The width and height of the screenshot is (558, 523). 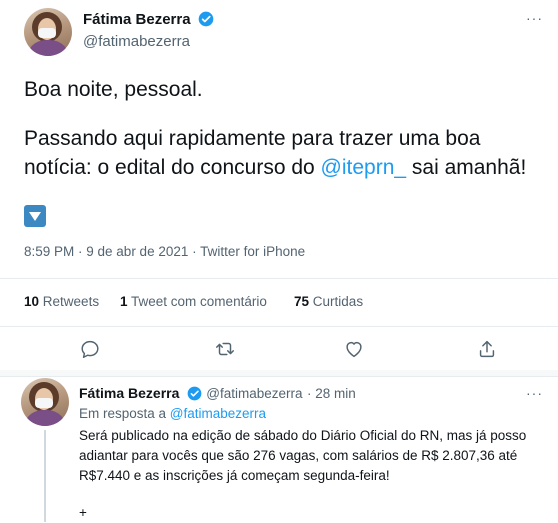 I want to click on retweets-stat: 10 Retweets, so click(x=61, y=301).